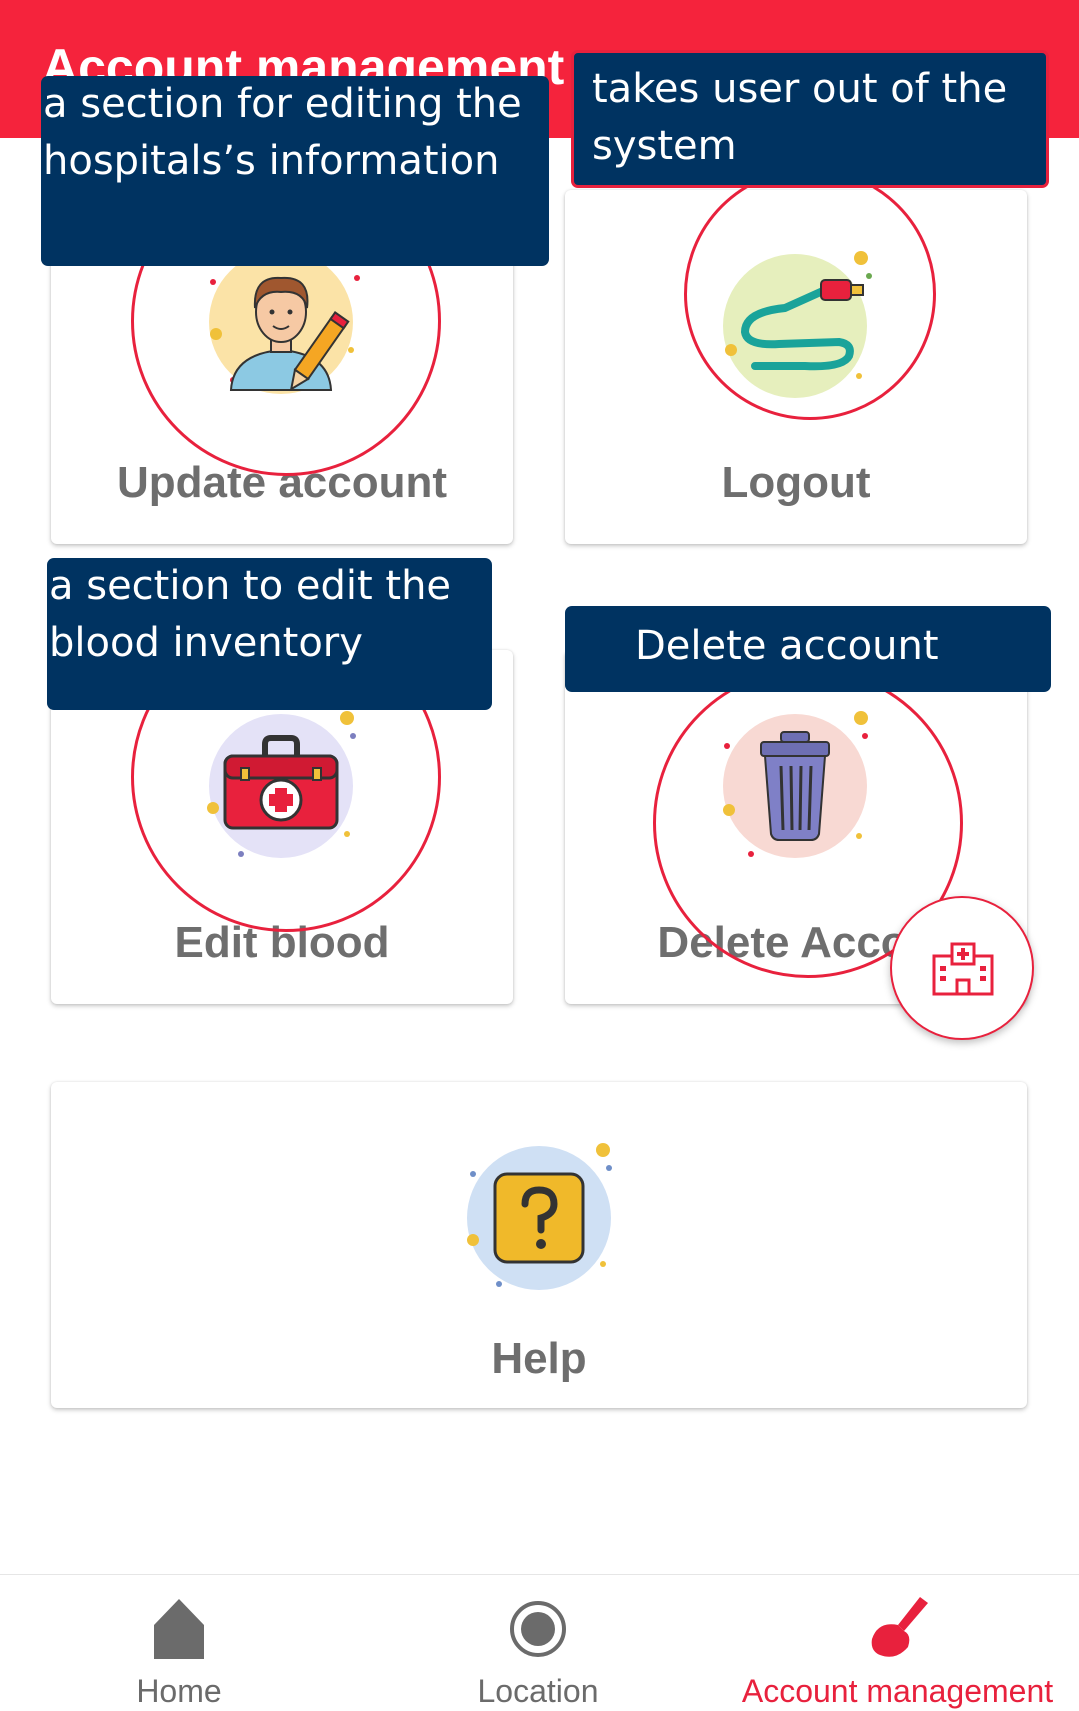  I want to click on nav-label-account-management: Account management, so click(897, 1691).